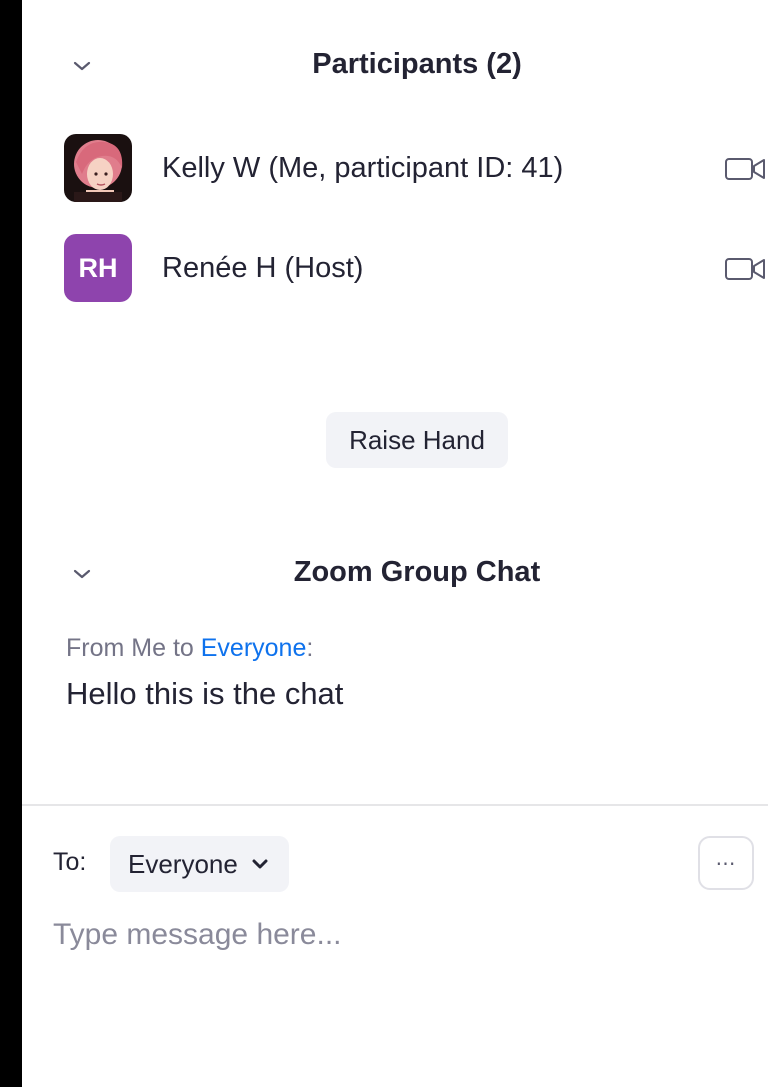  What do you see at coordinates (11, 543) in the screenshot?
I see `window-border` at bounding box center [11, 543].